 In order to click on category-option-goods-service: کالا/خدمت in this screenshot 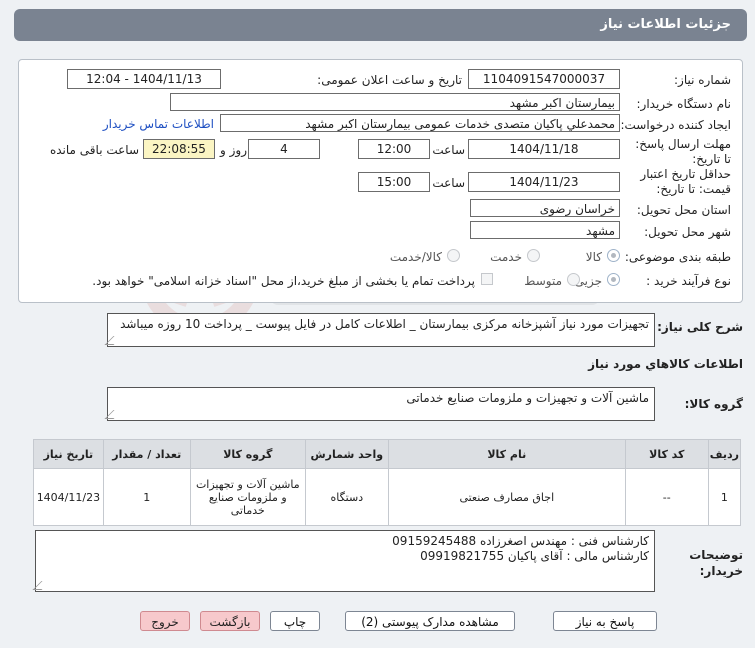, I will do `click(415, 257)`.